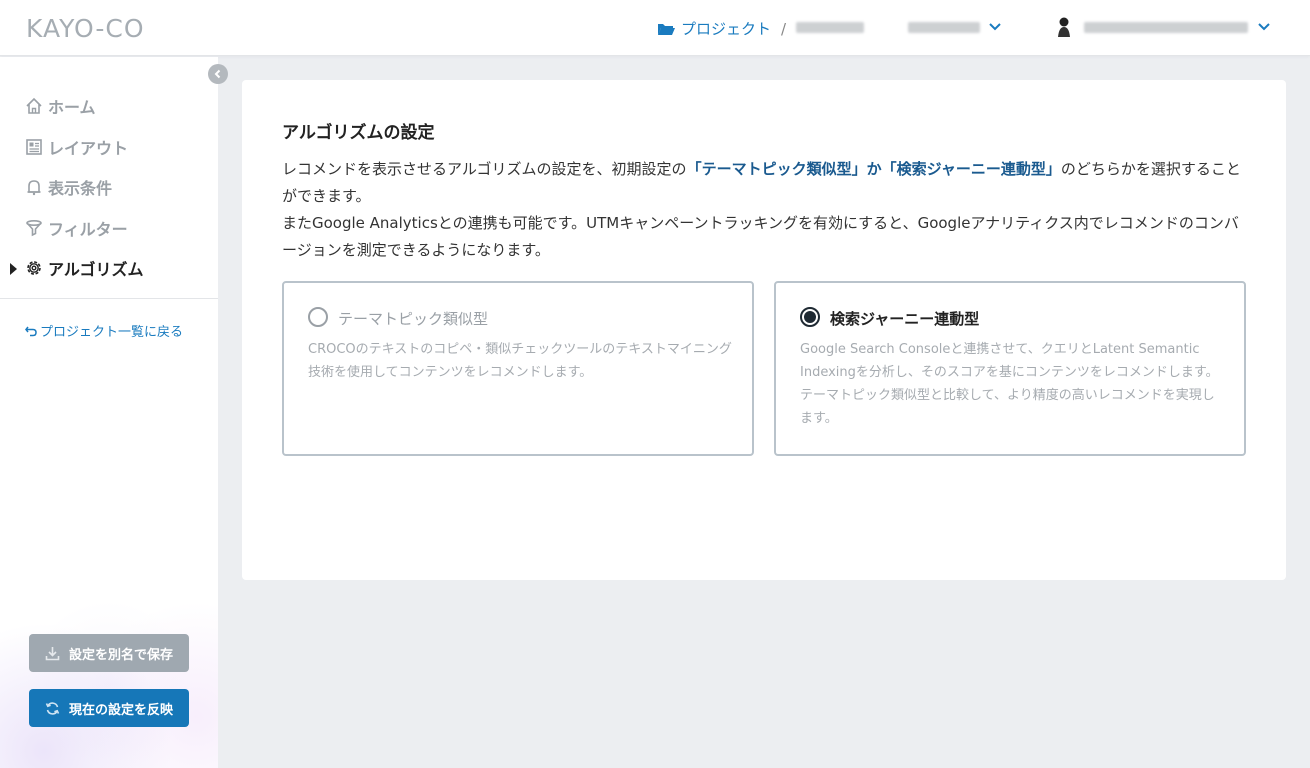 This screenshot has height=768, width=1310. I want to click on breadcrumb-project-link: プロジェクト, so click(726, 28).